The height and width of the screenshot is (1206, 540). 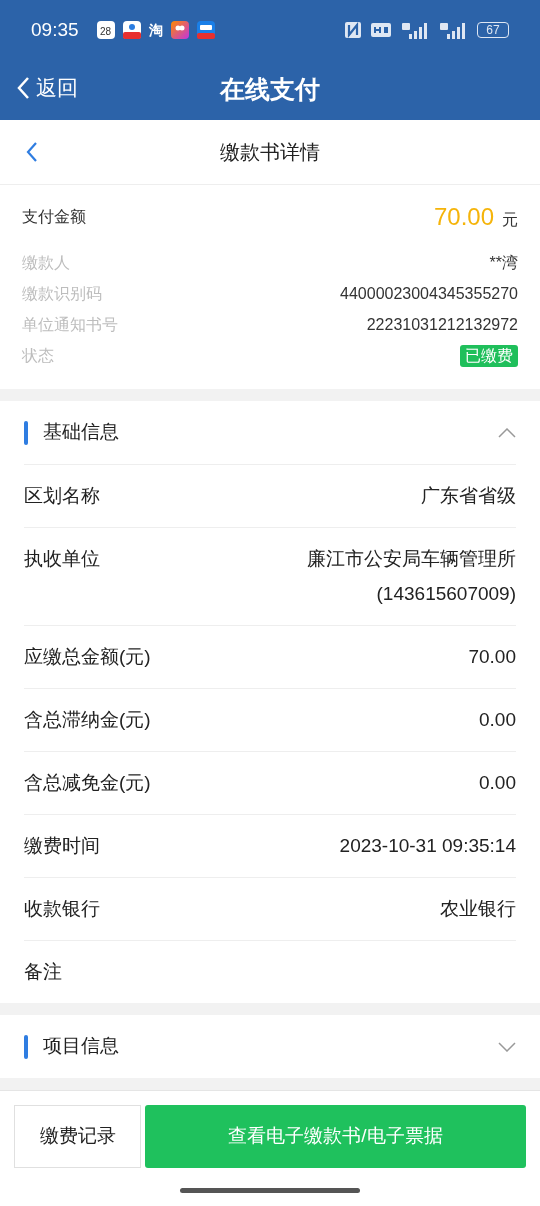 What do you see at coordinates (62, 846) in the screenshot?
I see `row-label: 缴费时间` at bounding box center [62, 846].